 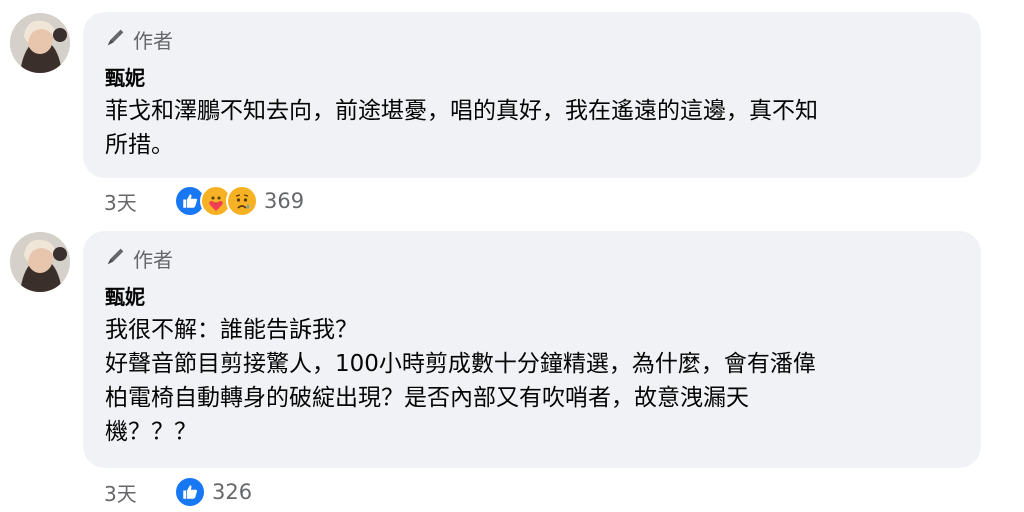 What do you see at coordinates (231, 330) in the screenshot?
I see `comment-line: 我很不解：誰能告訴我？` at bounding box center [231, 330].